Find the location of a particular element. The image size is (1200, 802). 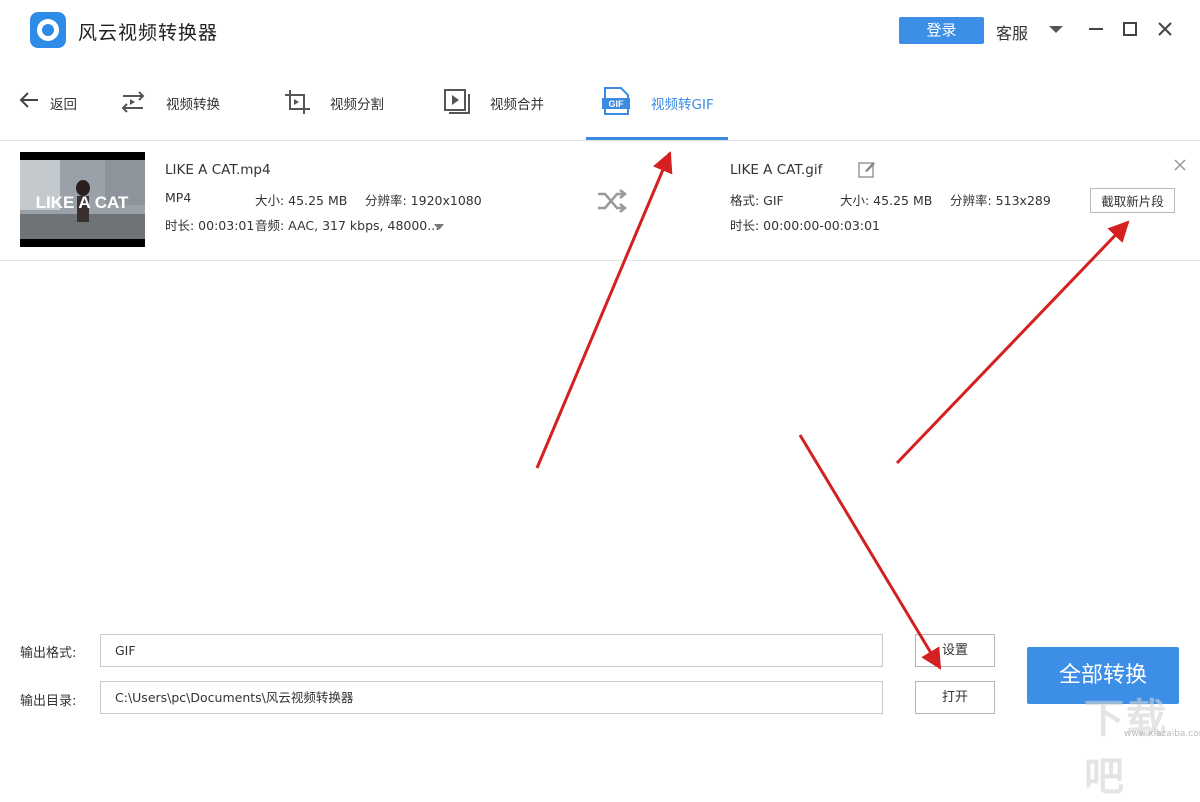

maximize-icon is located at coordinates (1130, 29).